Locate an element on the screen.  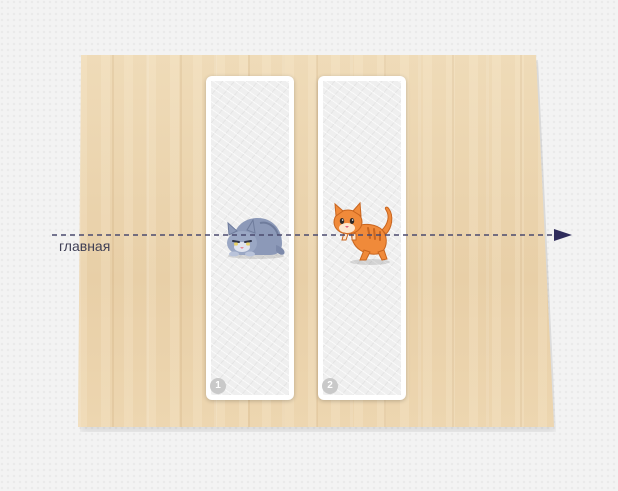
orange-cat-icon is located at coordinates (363, 233).